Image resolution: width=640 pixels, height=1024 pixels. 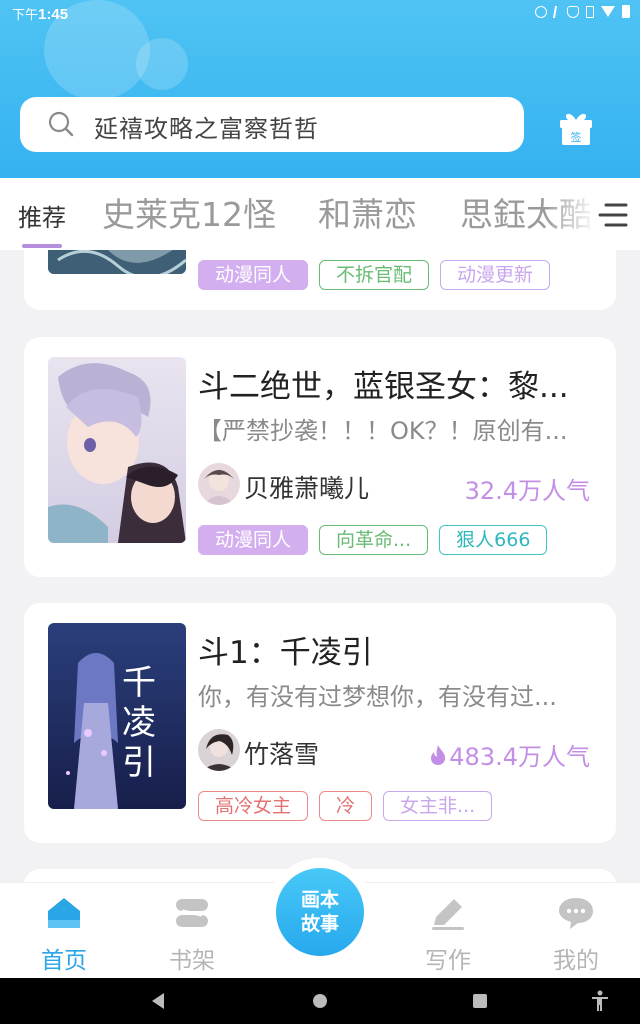 What do you see at coordinates (158, 1001) in the screenshot?
I see `back-icon` at bounding box center [158, 1001].